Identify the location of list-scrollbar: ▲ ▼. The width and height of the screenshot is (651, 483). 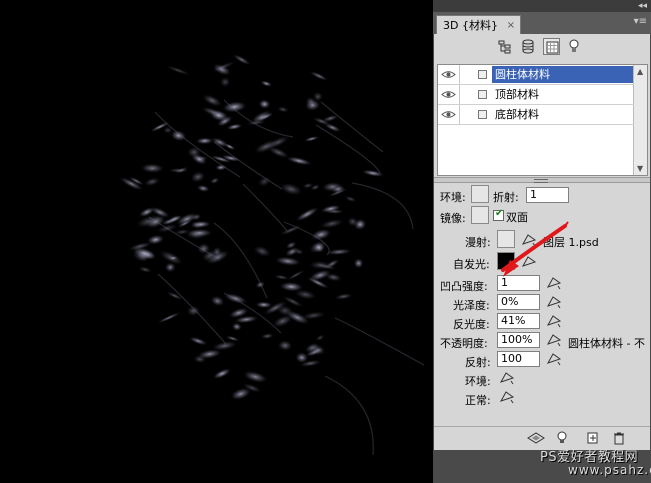
(640, 120).